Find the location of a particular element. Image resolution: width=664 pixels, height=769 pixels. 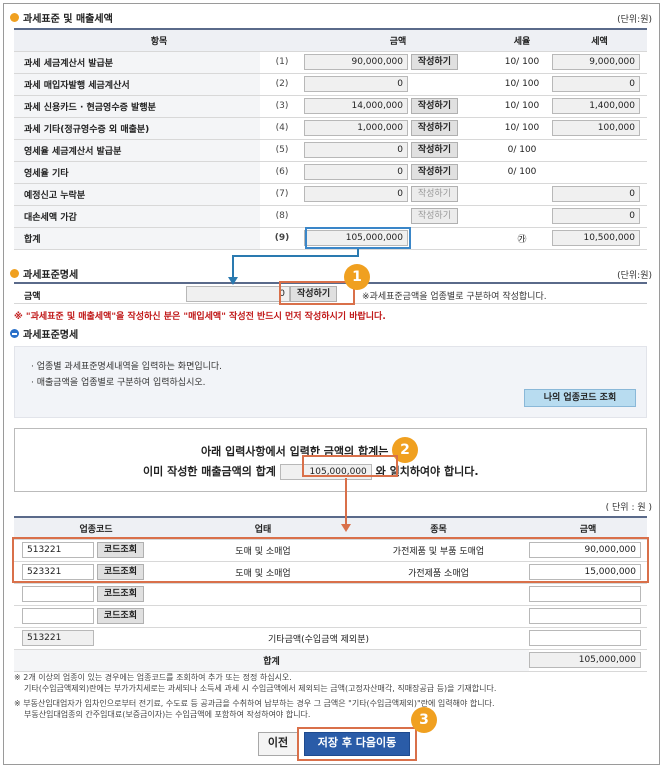

flow-arrows is located at coordinates (293, 390).